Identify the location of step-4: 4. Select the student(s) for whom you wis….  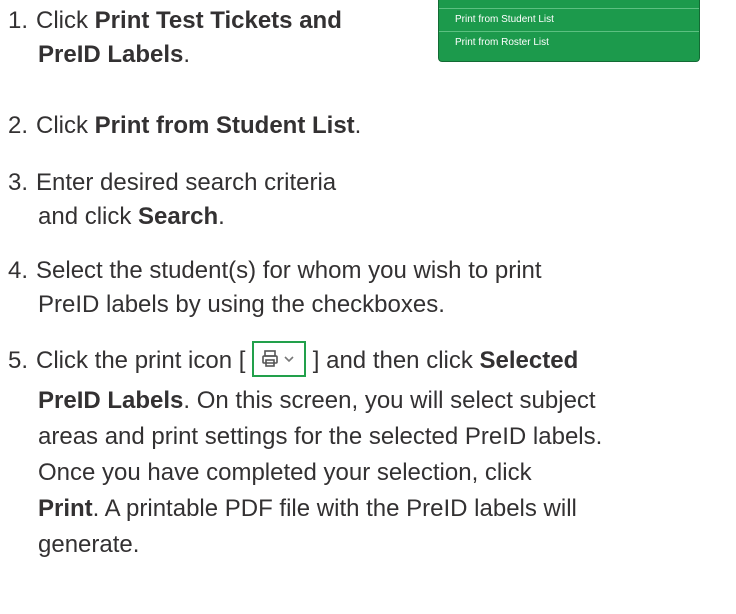
(275, 287).